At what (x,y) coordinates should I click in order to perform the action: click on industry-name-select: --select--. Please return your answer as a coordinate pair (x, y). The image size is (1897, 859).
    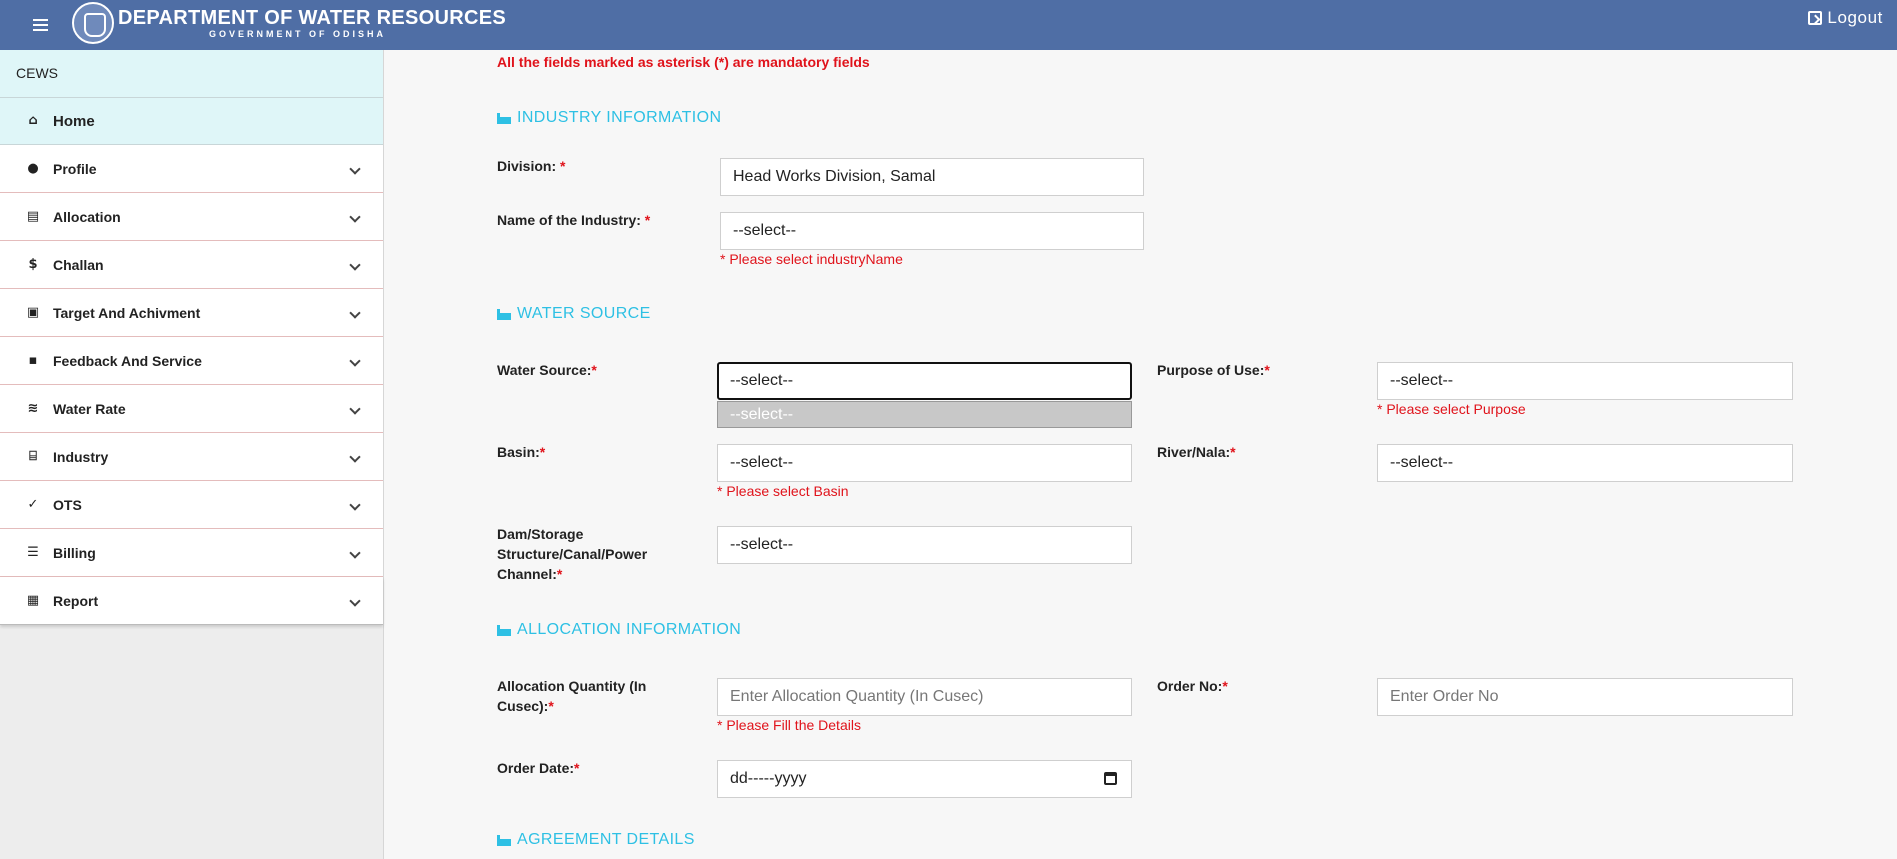
    Looking at the image, I should click on (932, 231).